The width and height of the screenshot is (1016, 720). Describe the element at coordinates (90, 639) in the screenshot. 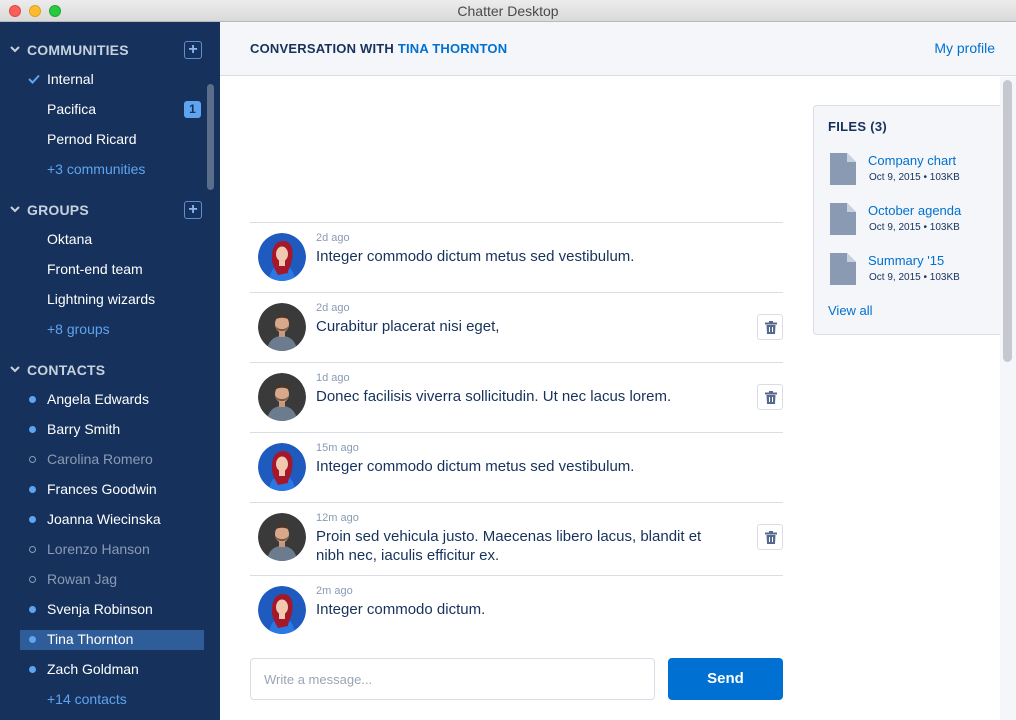

I see `contact-label: Tina Thornton` at that location.